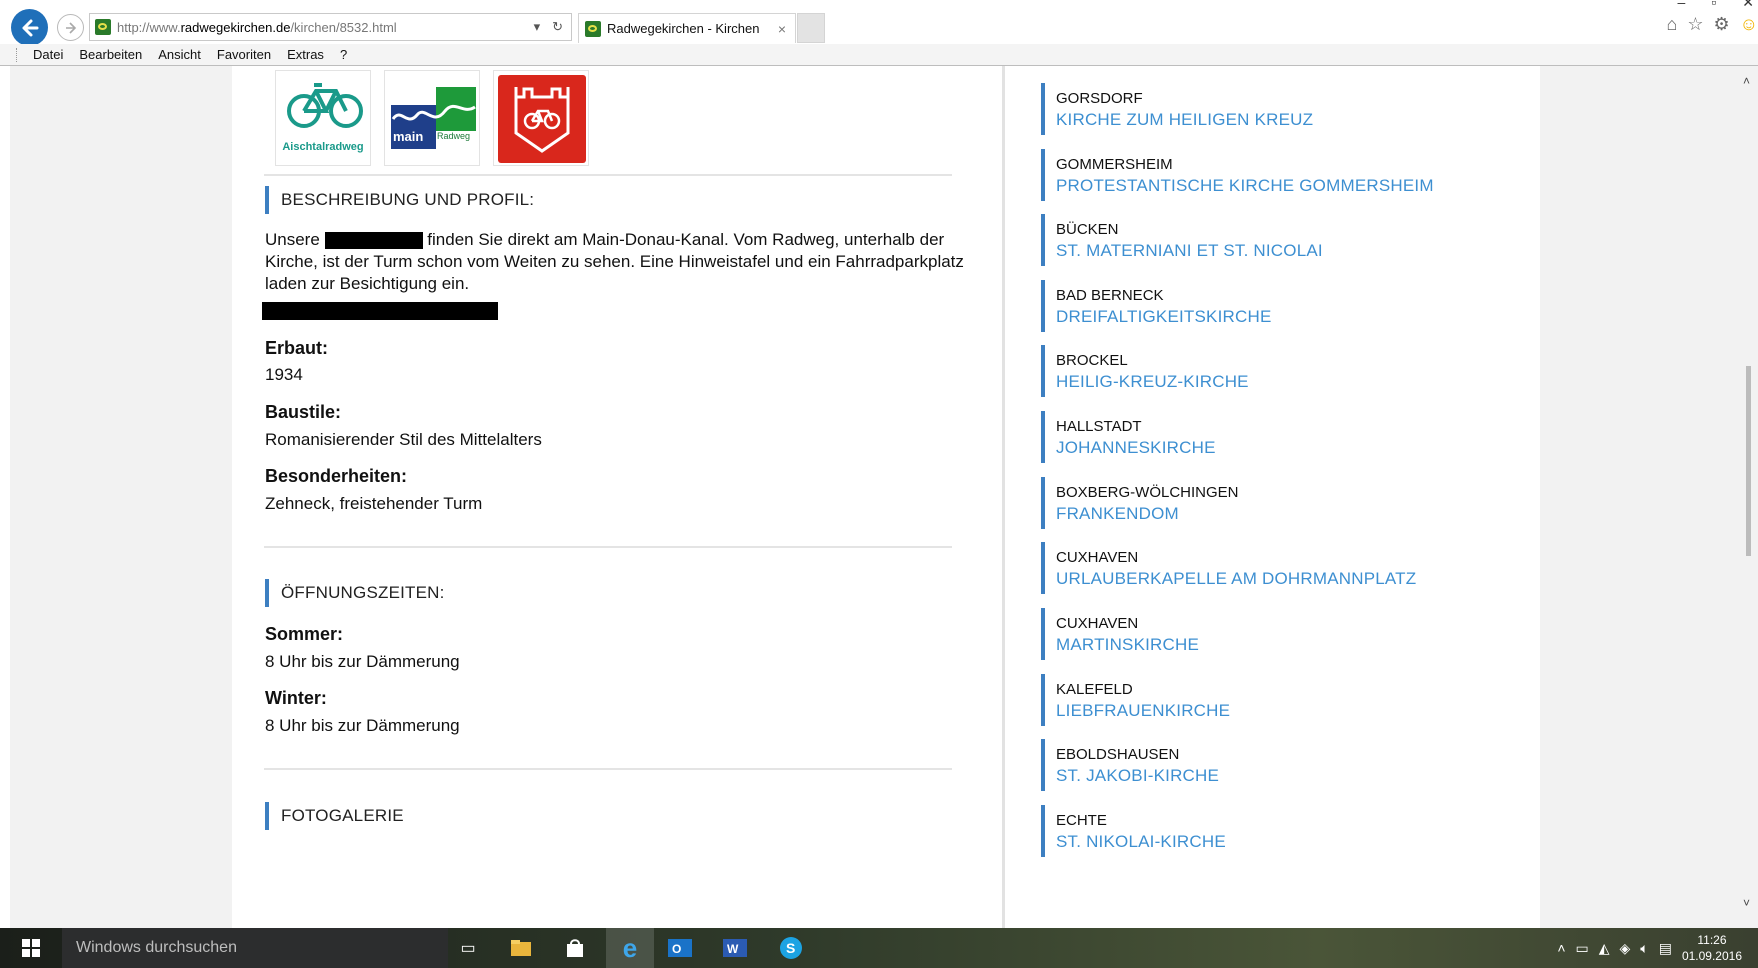 This screenshot has height=968, width=1758. I want to click on church-place: GOMMERSHEIM, so click(1114, 164).